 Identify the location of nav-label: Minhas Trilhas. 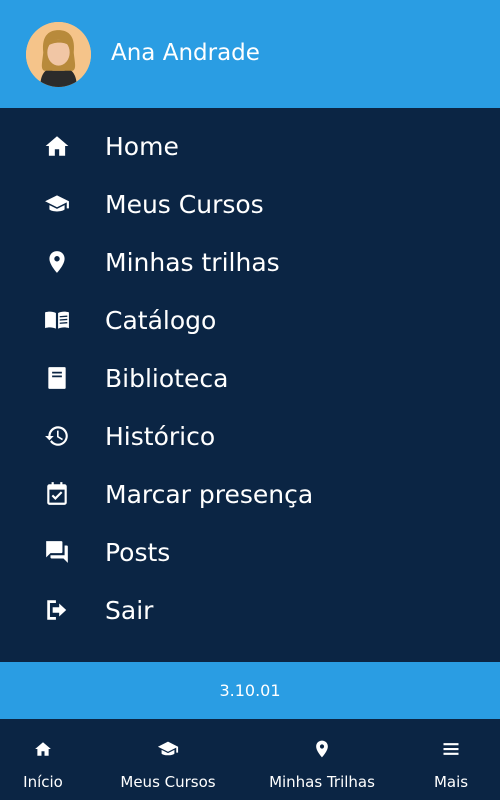
(322, 782).